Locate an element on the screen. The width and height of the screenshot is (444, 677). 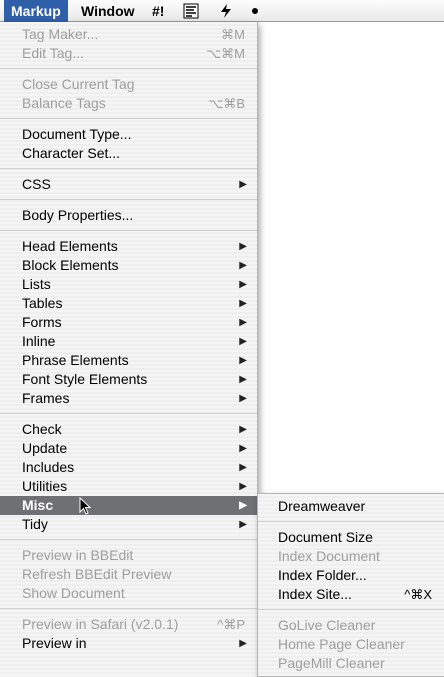
utilities-label: Utilities is located at coordinates (45, 486).